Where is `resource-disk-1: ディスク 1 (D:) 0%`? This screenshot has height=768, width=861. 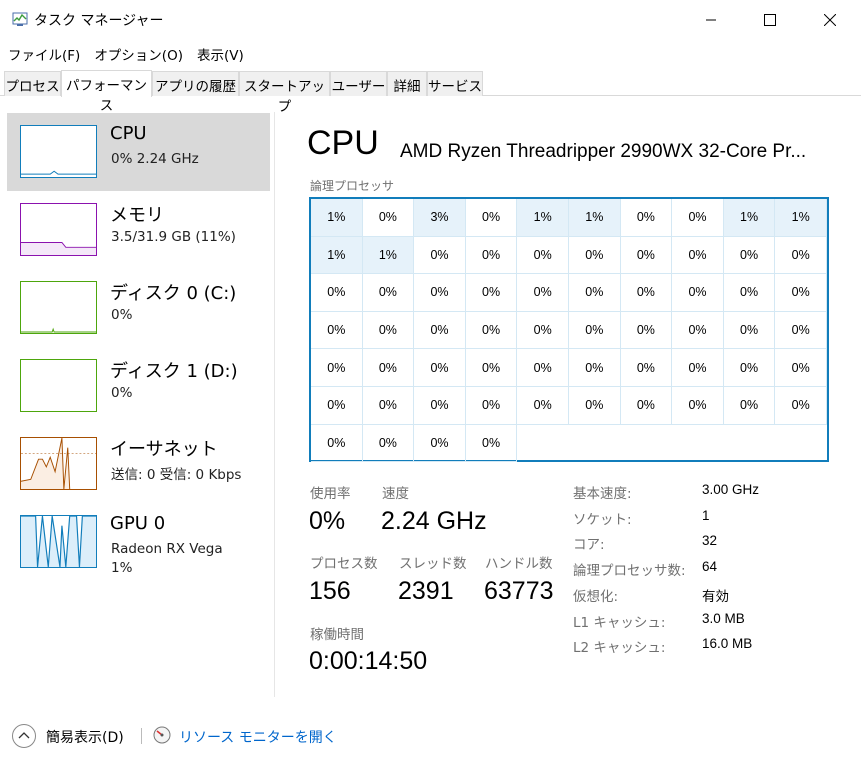 resource-disk-1: ディスク 1 (D:) 0% is located at coordinates (138, 386).